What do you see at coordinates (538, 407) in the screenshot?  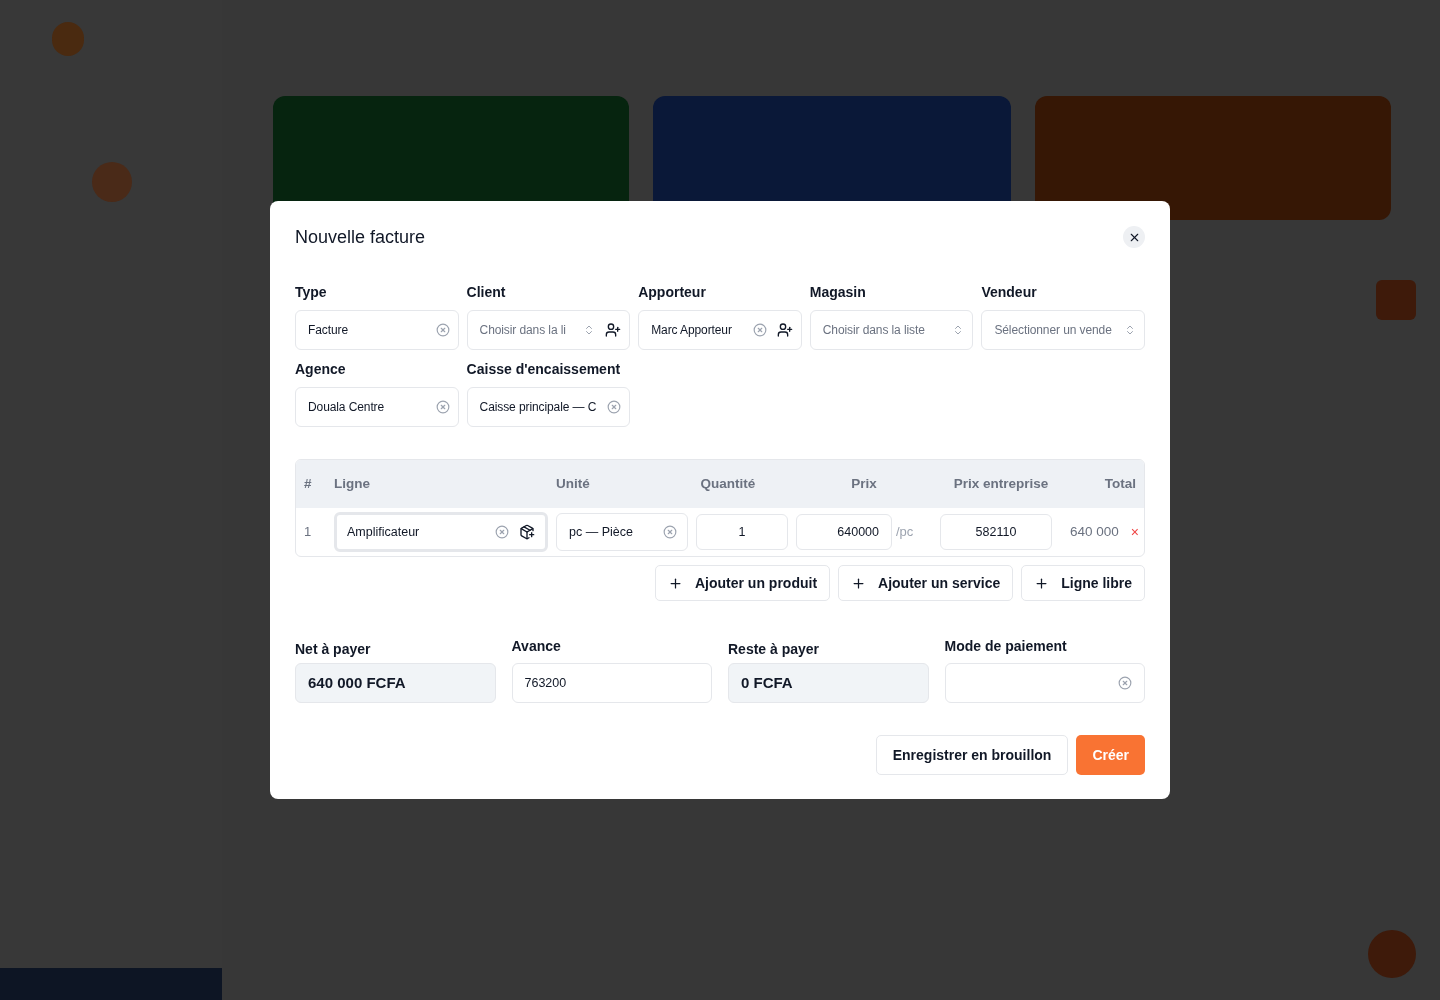 I see `field-value: Caisse principale — C` at bounding box center [538, 407].